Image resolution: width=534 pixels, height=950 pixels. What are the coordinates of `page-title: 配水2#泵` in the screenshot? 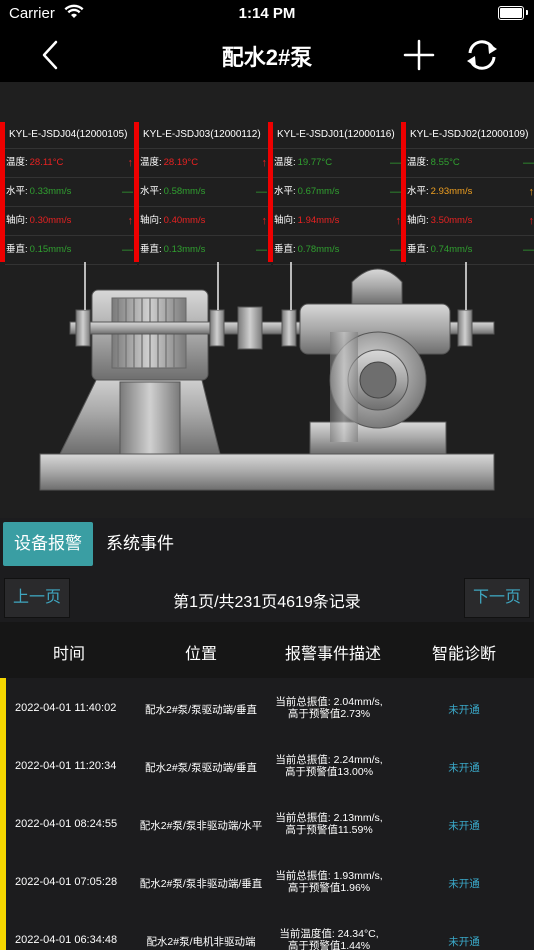 It's located at (267, 57).